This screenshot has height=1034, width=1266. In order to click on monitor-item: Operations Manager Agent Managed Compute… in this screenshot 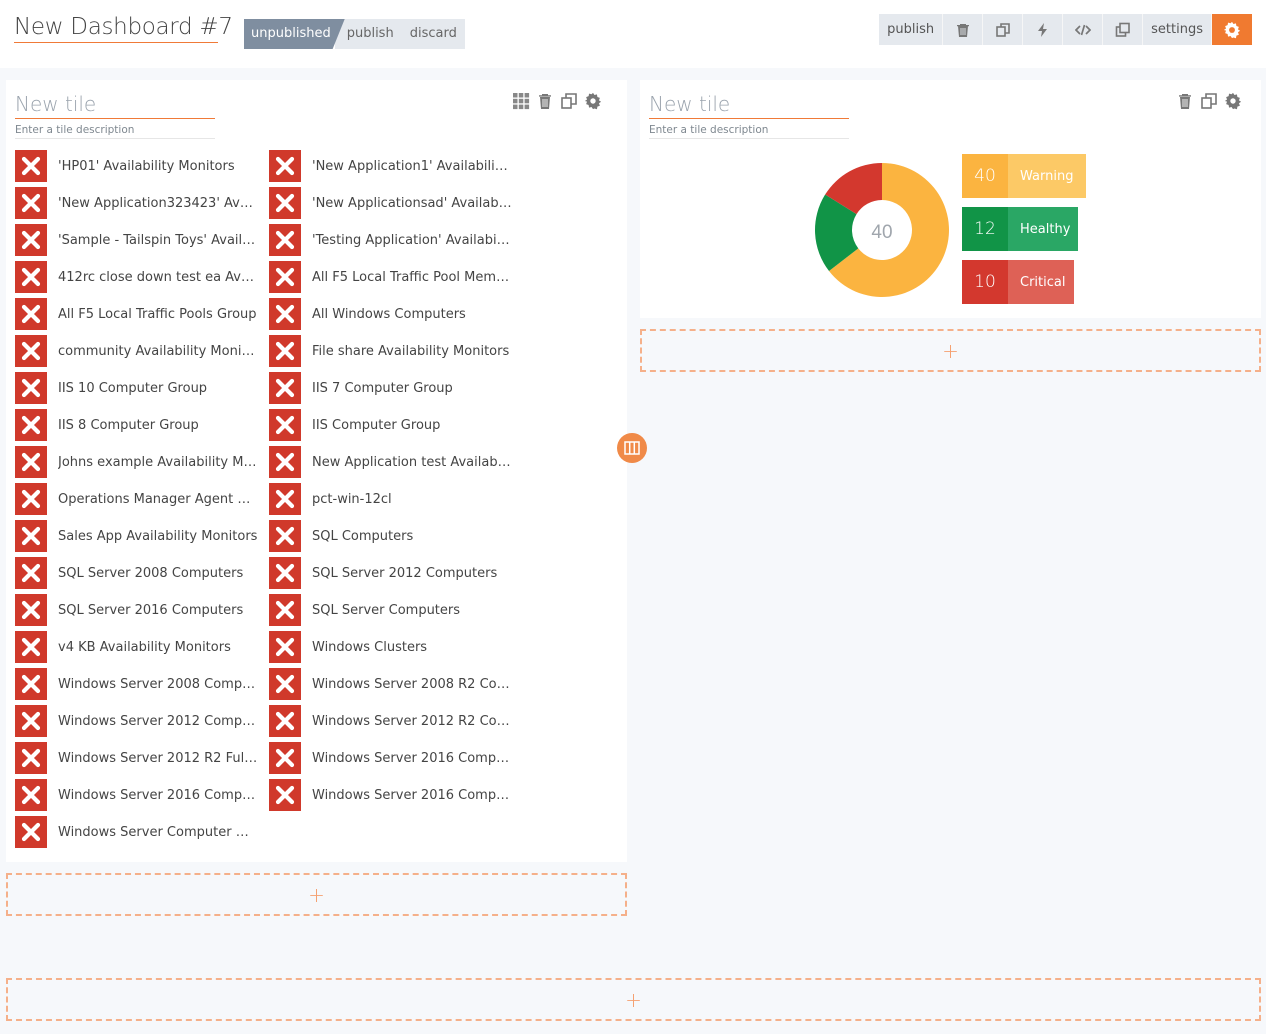, I will do `click(140, 499)`.